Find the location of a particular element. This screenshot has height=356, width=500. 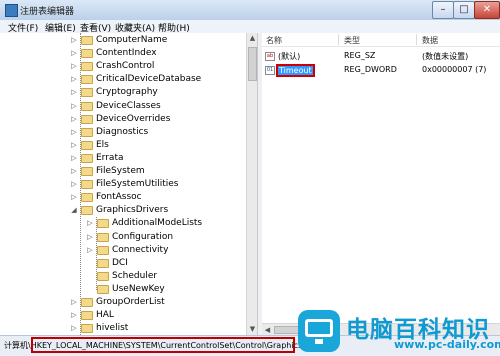

value-data: (数值未设置) is located at coordinates (445, 56).